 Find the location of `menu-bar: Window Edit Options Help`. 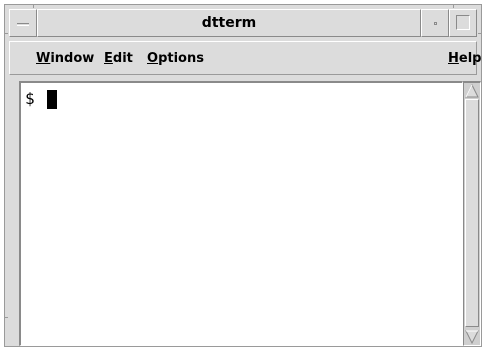

menu-bar: Window Edit Options Help is located at coordinates (245, 58).